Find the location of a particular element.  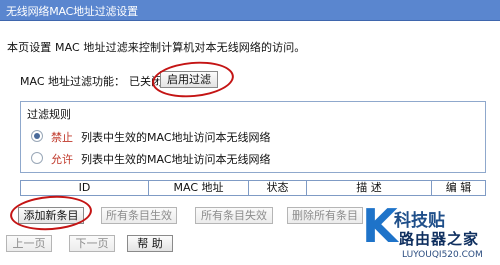

rule-option-deny: 禁止 列表中生效的MAC地址访问本无线网络 is located at coordinates (151, 137).